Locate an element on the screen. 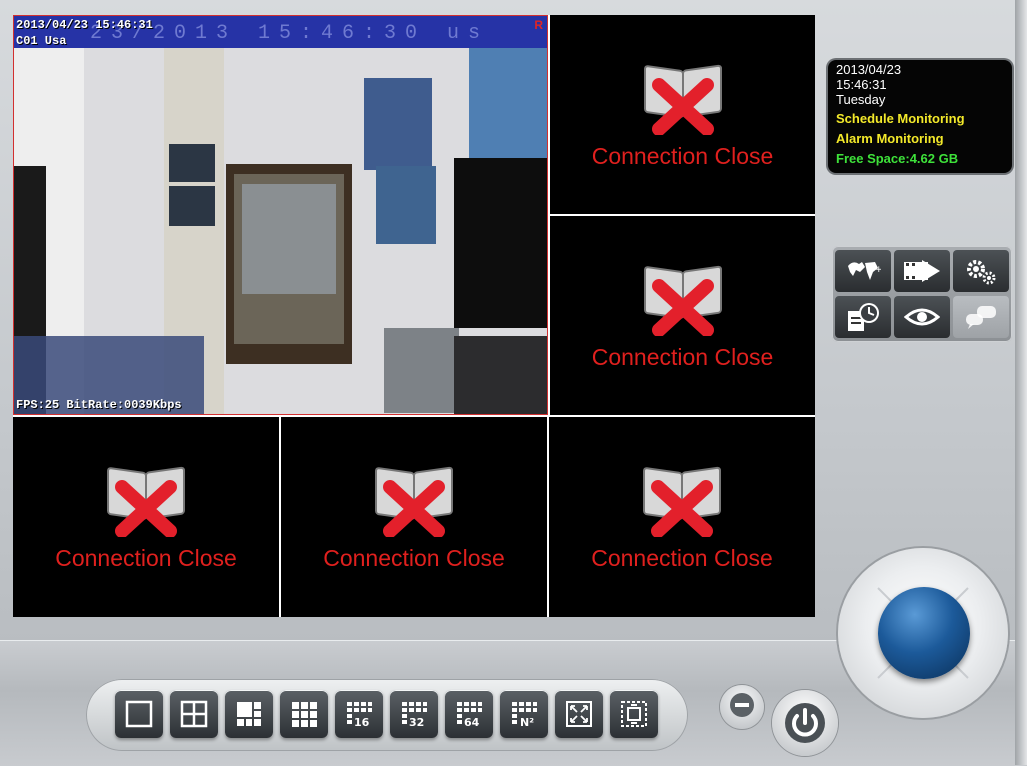  sequence-button is located at coordinates (634, 714).